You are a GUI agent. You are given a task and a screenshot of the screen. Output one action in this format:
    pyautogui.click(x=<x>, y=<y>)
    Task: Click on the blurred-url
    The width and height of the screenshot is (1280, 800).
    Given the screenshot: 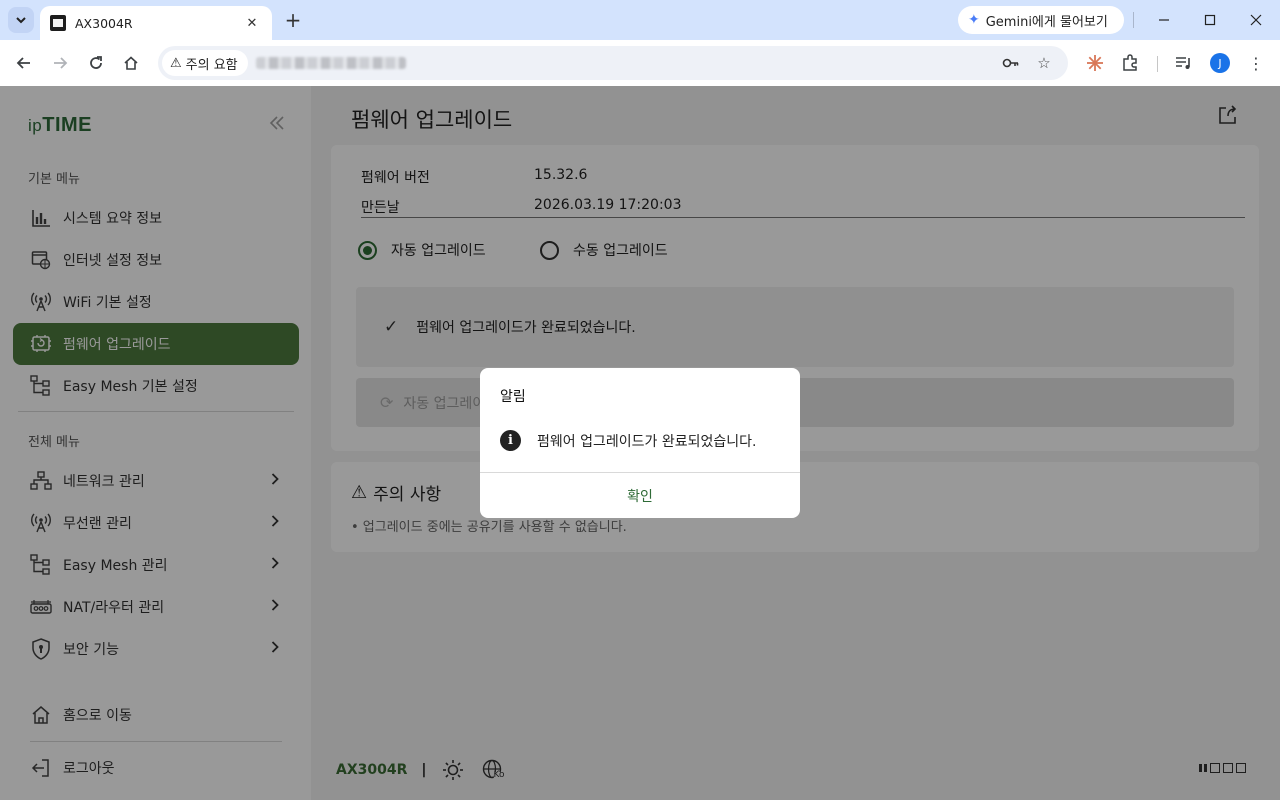 What is the action you would take?
    pyautogui.click(x=331, y=63)
    